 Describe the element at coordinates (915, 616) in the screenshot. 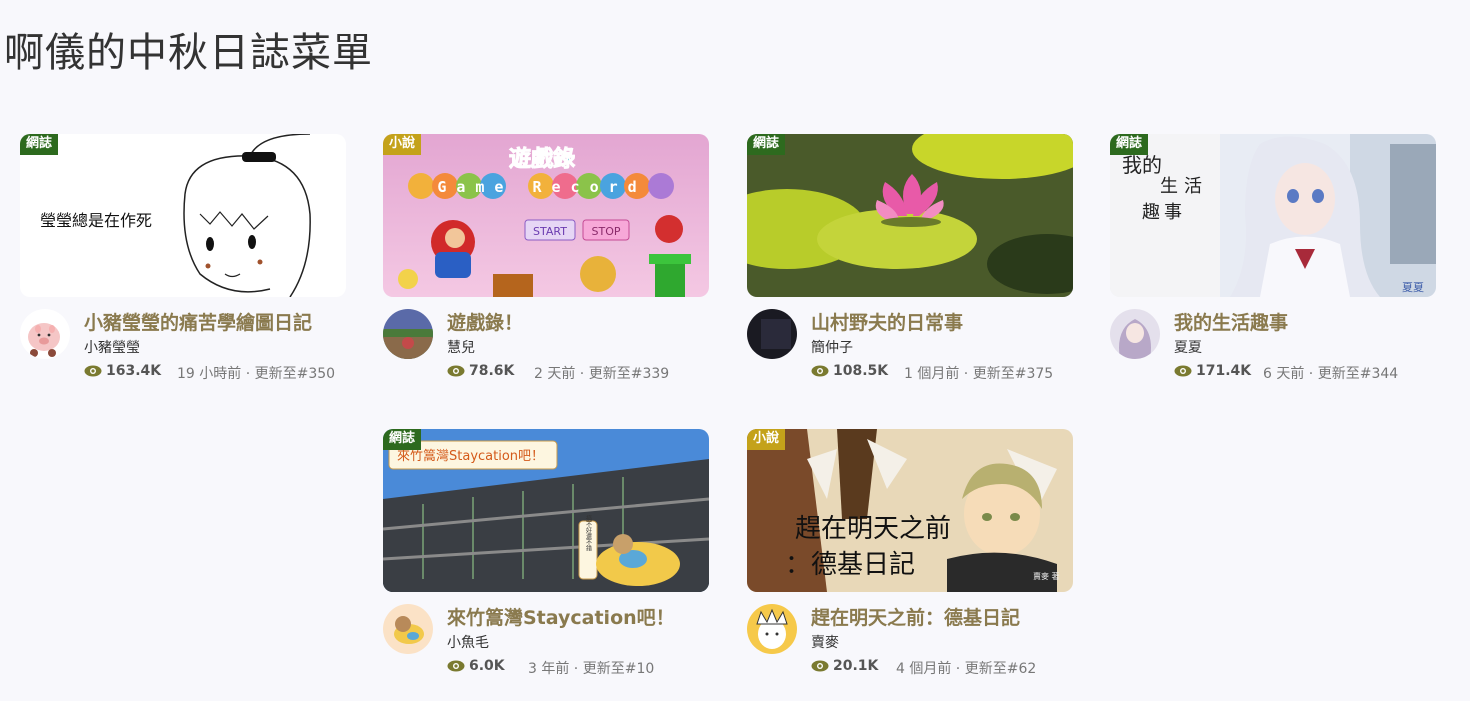

I see `card-title: 趕在明天之前：德基日記` at that location.